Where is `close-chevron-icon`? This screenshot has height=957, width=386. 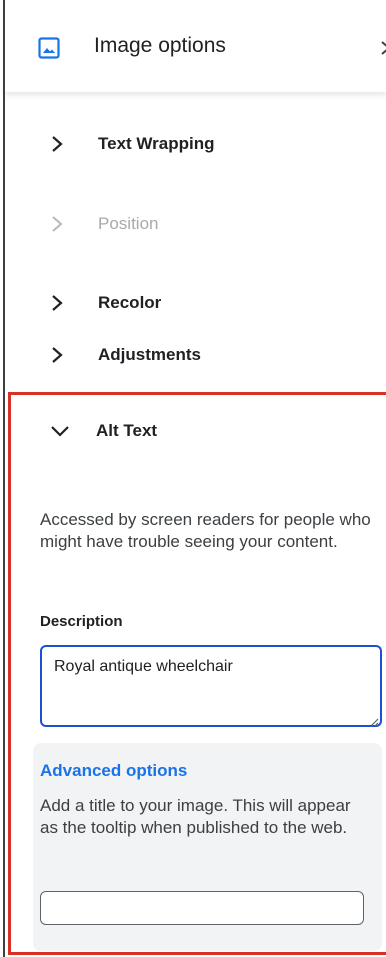
close-chevron-icon is located at coordinates (382, 48).